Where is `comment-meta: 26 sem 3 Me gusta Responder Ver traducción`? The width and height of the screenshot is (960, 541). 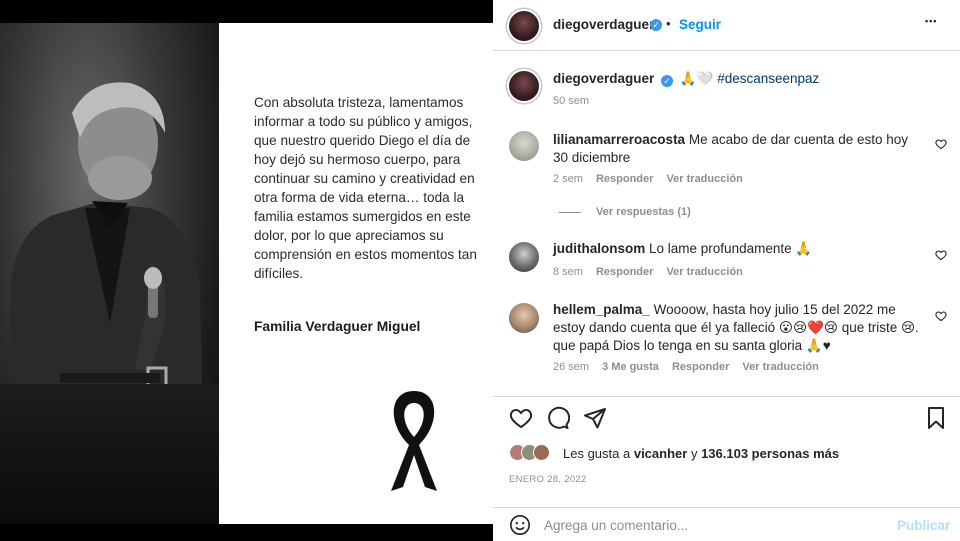
comment-meta: 26 sem 3 Me gusta Responder Ver traducción is located at coordinates (686, 367).